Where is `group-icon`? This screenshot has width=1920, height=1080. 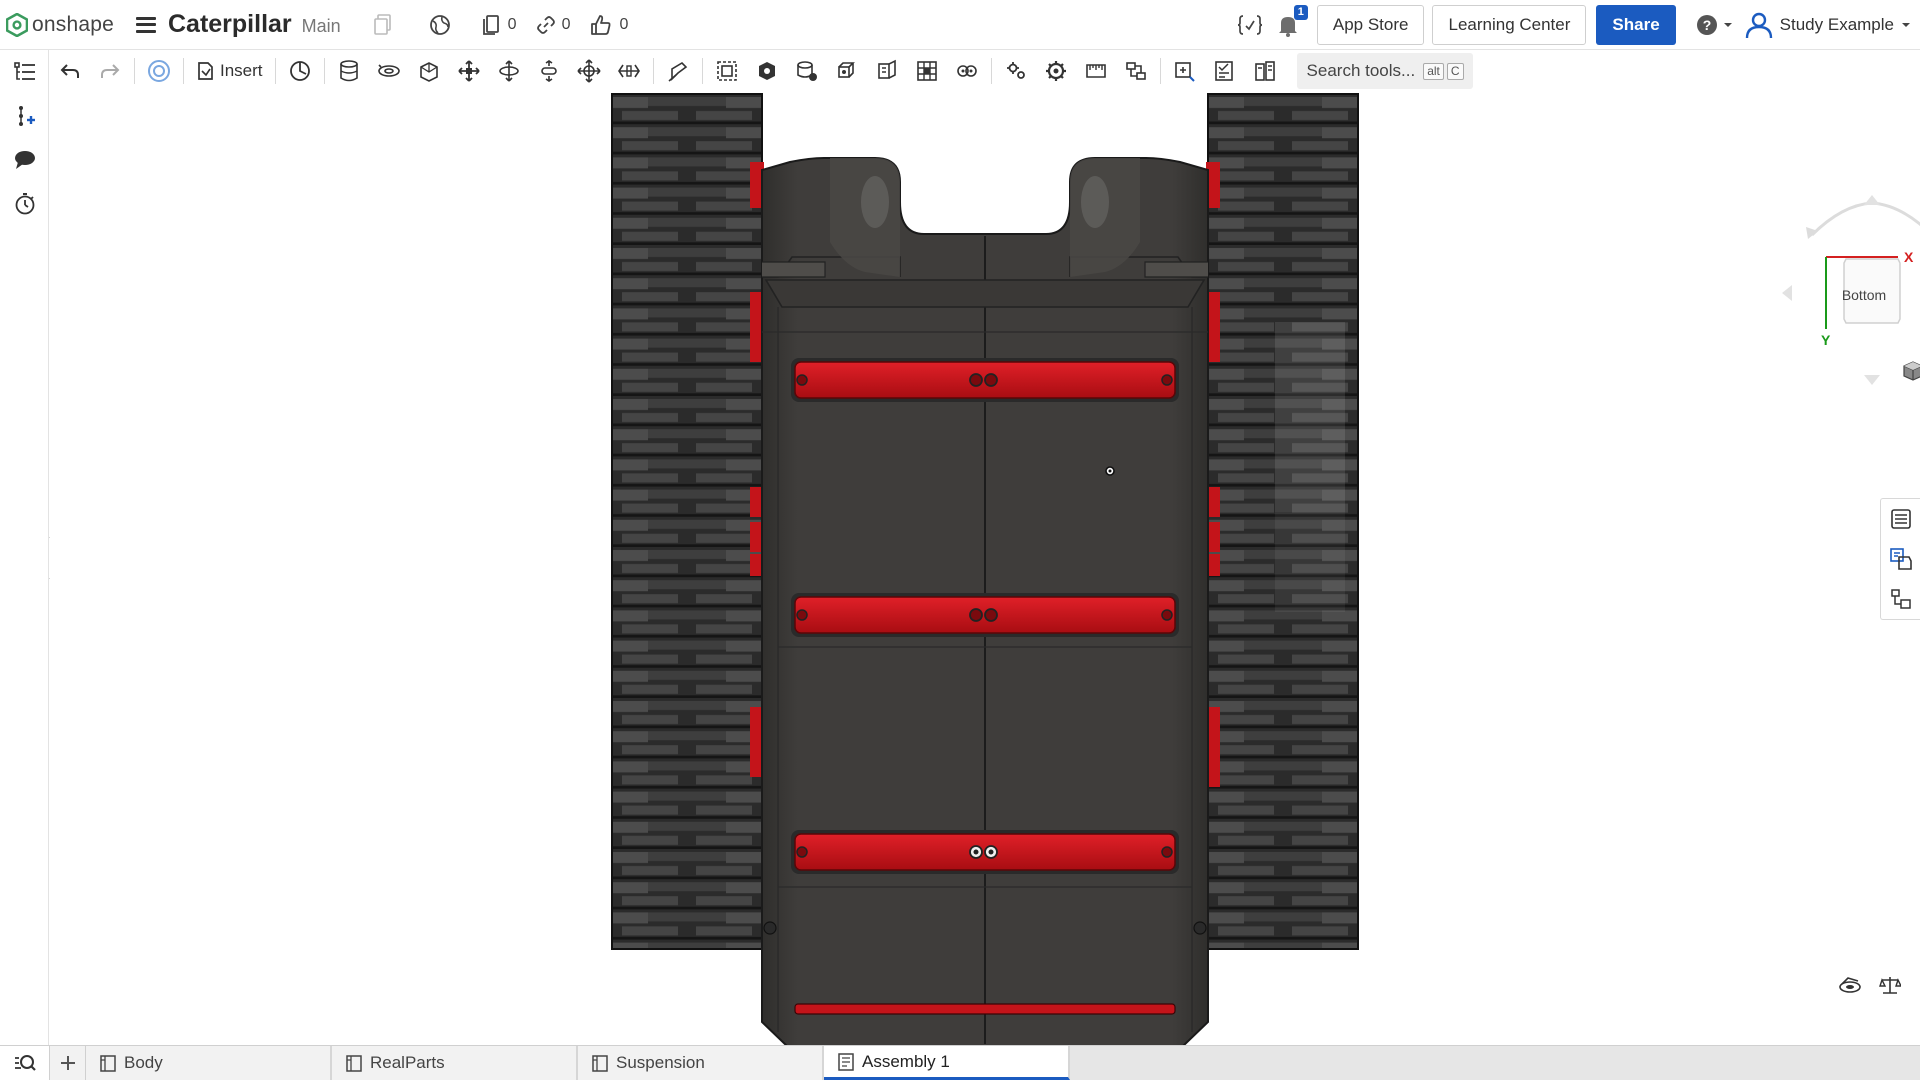
group-icon is located at coordinates (726, 71).